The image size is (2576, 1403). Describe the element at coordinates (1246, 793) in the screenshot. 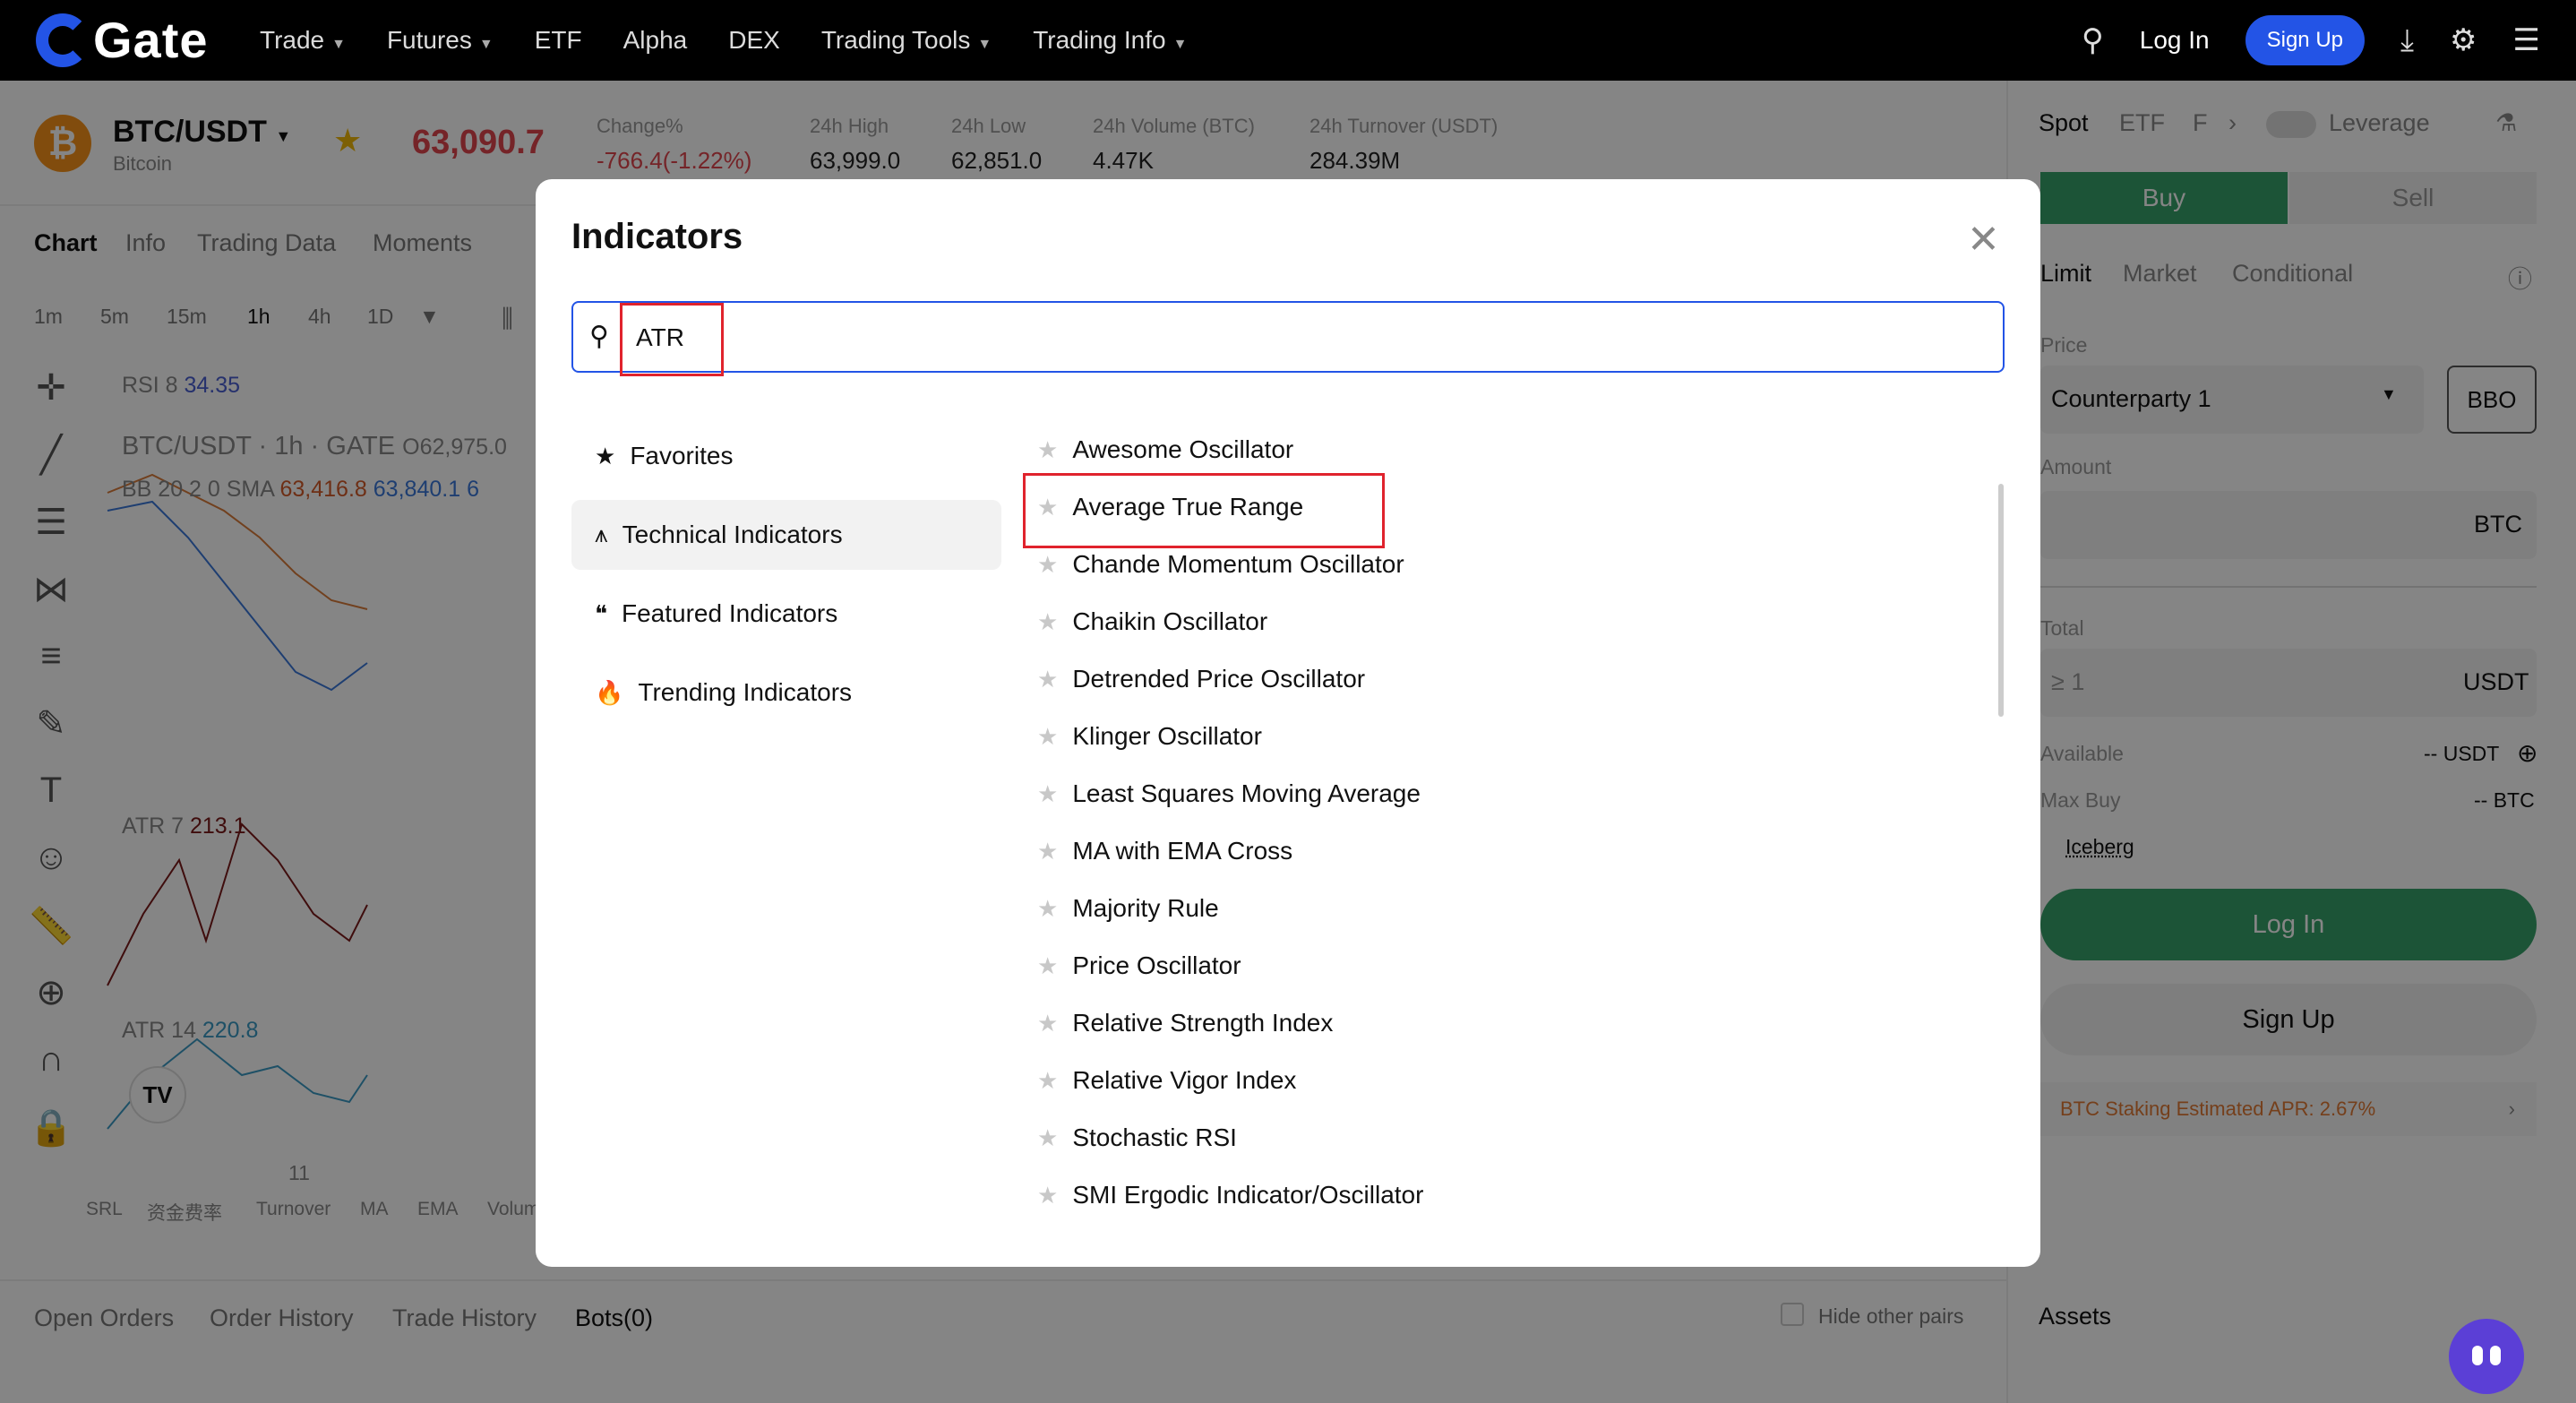

I see `indicator-name: Least Squares Moving Average` at that location.